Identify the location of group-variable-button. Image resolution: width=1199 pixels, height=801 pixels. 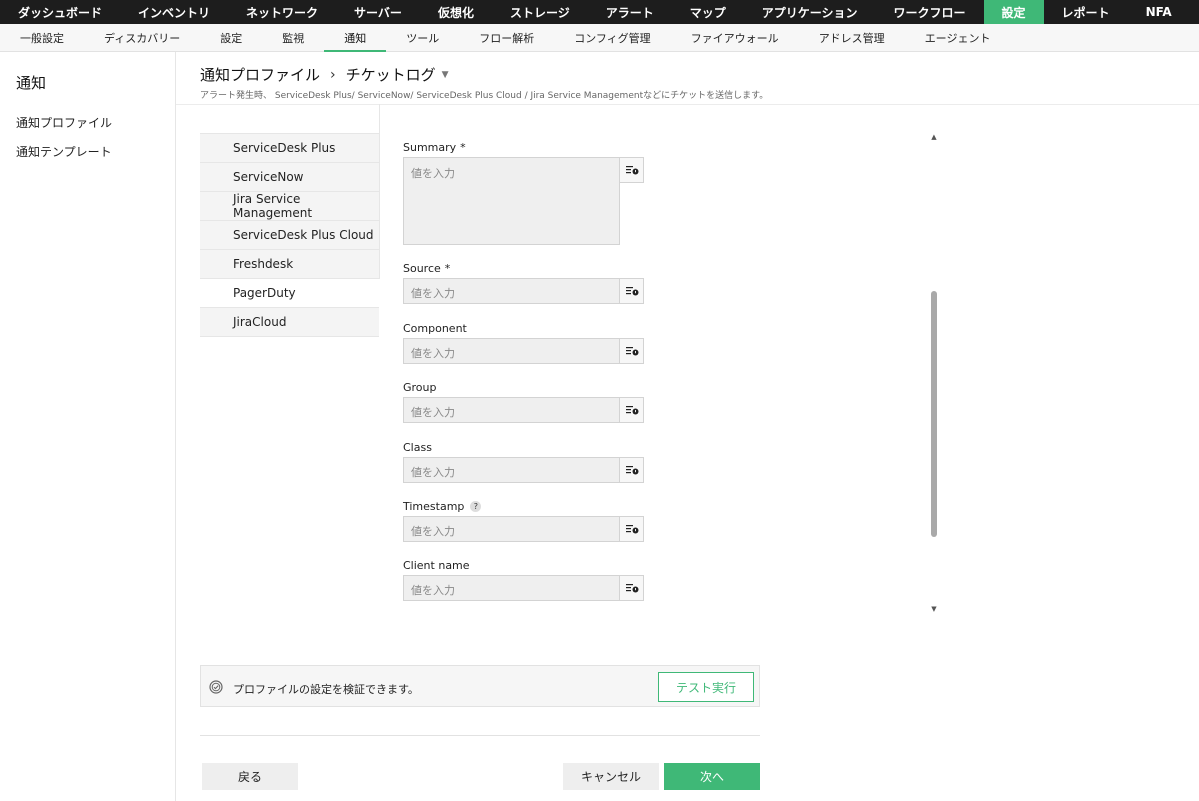
(632, 410).